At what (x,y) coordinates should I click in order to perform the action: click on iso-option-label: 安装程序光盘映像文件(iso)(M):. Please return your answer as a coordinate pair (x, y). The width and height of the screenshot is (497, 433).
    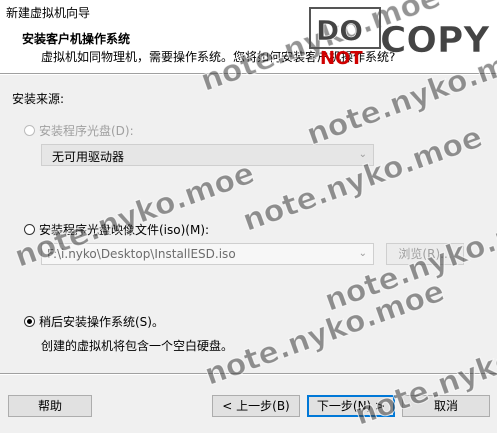
    Looking at the image, I should click on (124, 230).